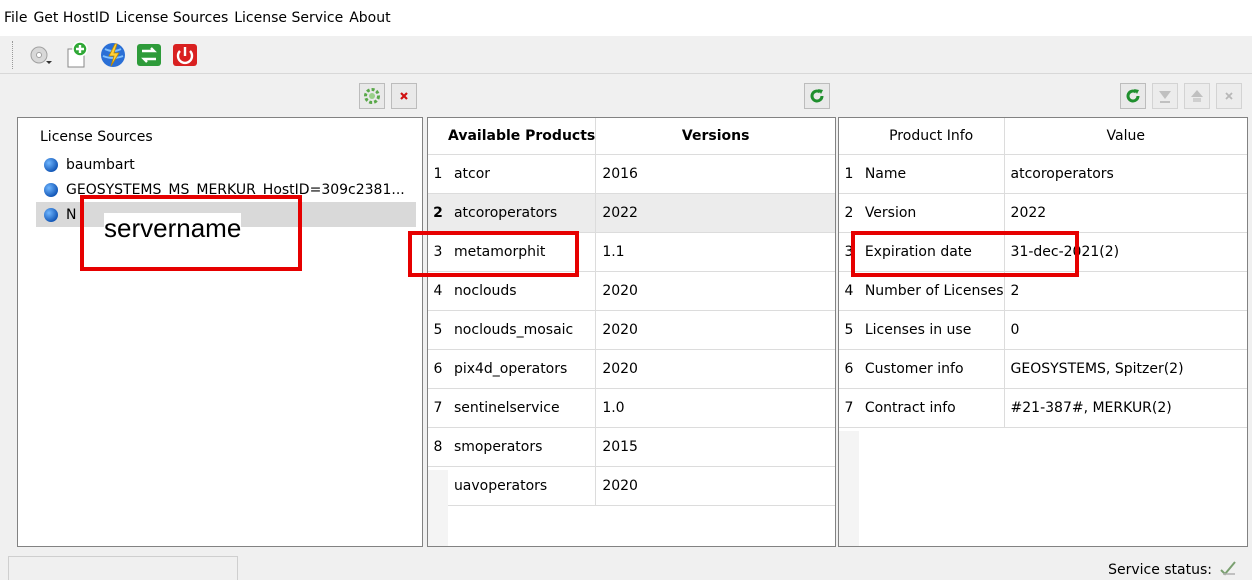  Describe the element at coordinates (522, 447) in the screenshot. I see `product-name-cell: smoperators` at that location.